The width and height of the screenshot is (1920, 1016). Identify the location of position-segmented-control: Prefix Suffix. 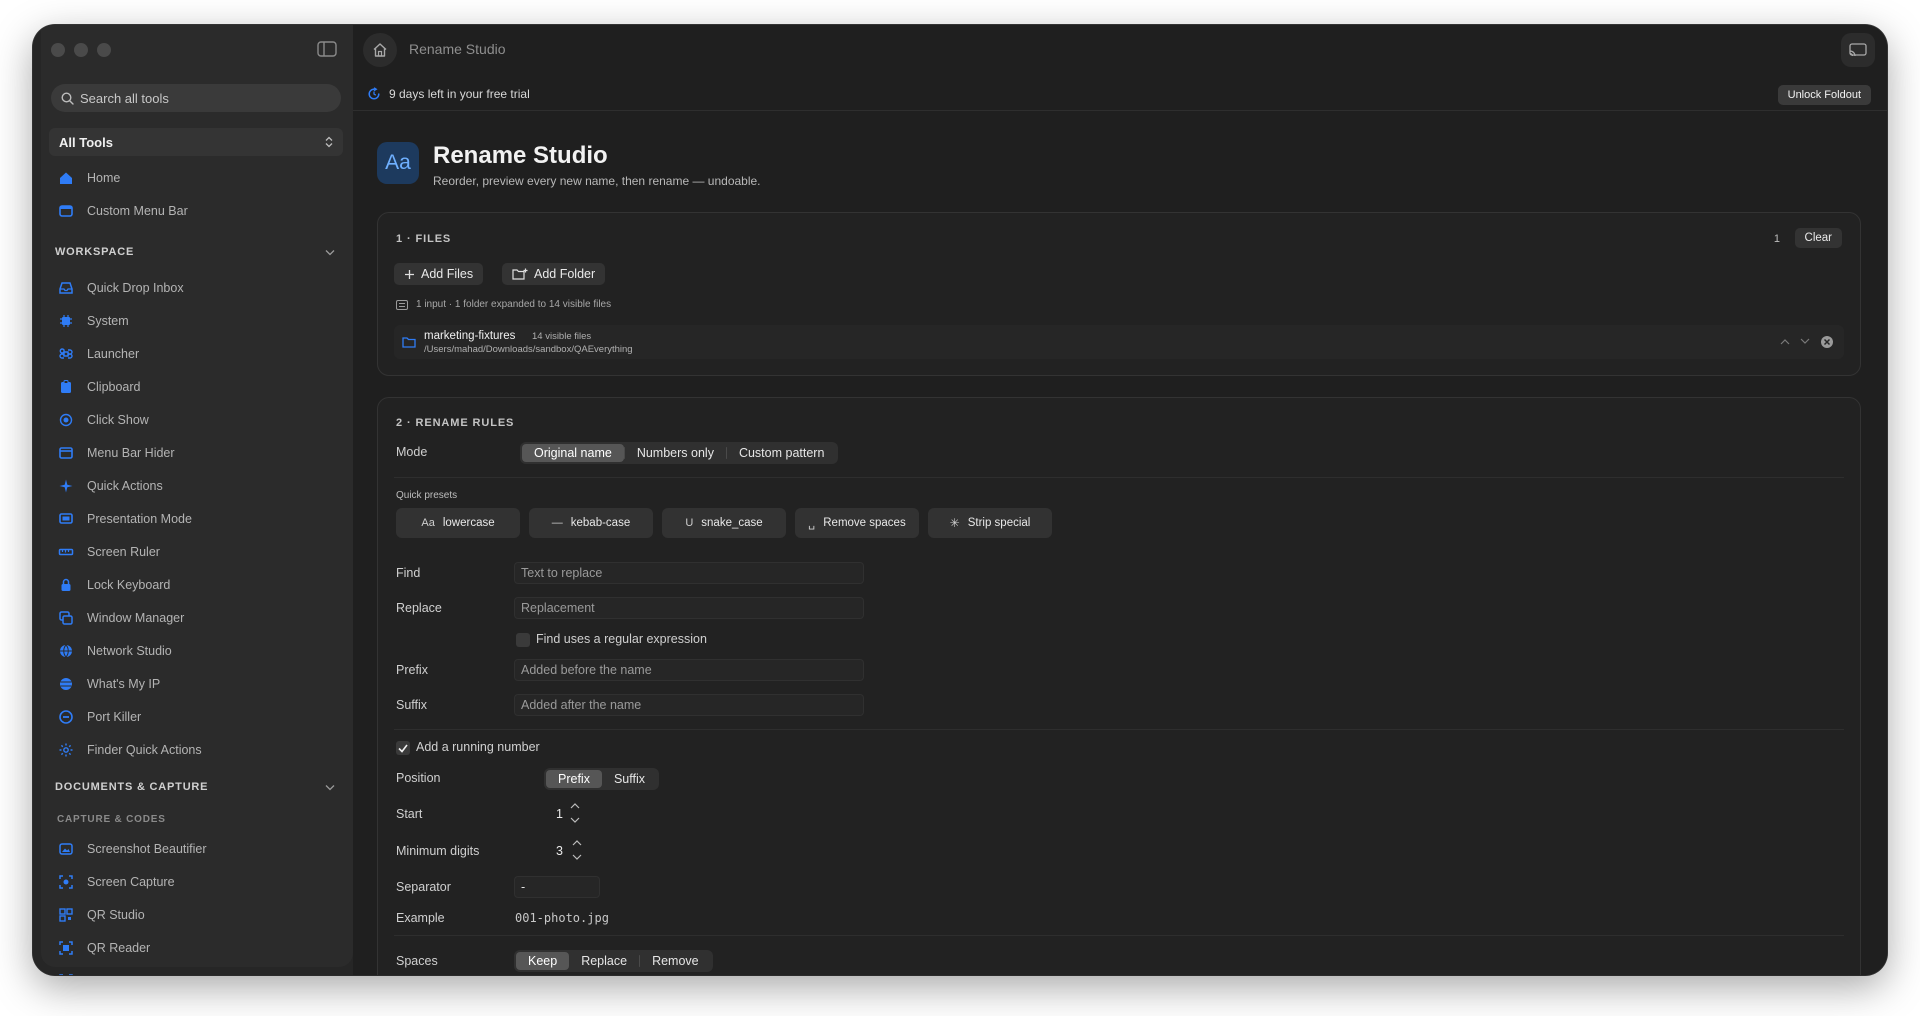
(601, 779).